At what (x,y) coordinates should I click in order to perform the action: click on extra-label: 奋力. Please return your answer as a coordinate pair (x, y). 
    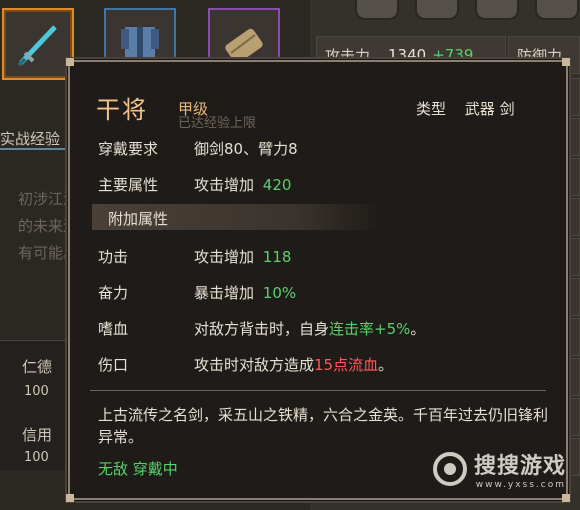
    Looking at the image, I should click on (113, 293).